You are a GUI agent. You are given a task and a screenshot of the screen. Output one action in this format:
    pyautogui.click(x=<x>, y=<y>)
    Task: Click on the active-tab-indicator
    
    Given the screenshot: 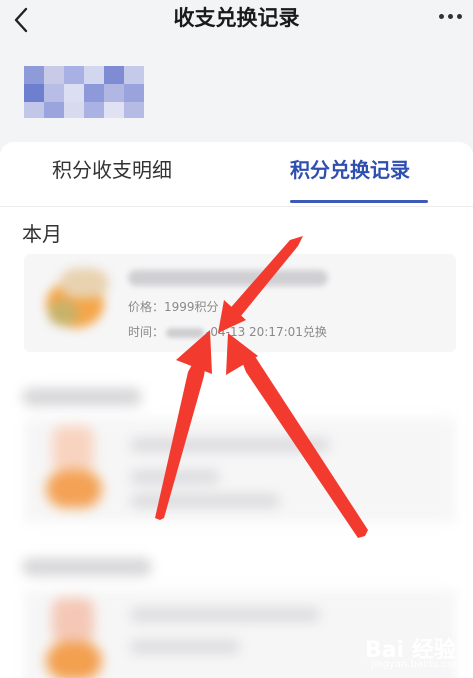 What is the action you would take?
    pyautogui.click(x=359, y=201)
    